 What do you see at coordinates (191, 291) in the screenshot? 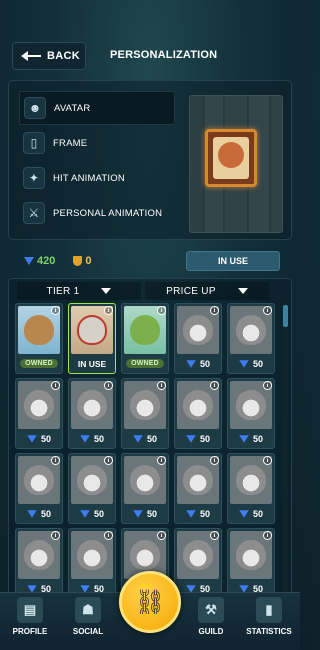
I see `sort-label: PRICE UP` at bounding box center [191, 291].